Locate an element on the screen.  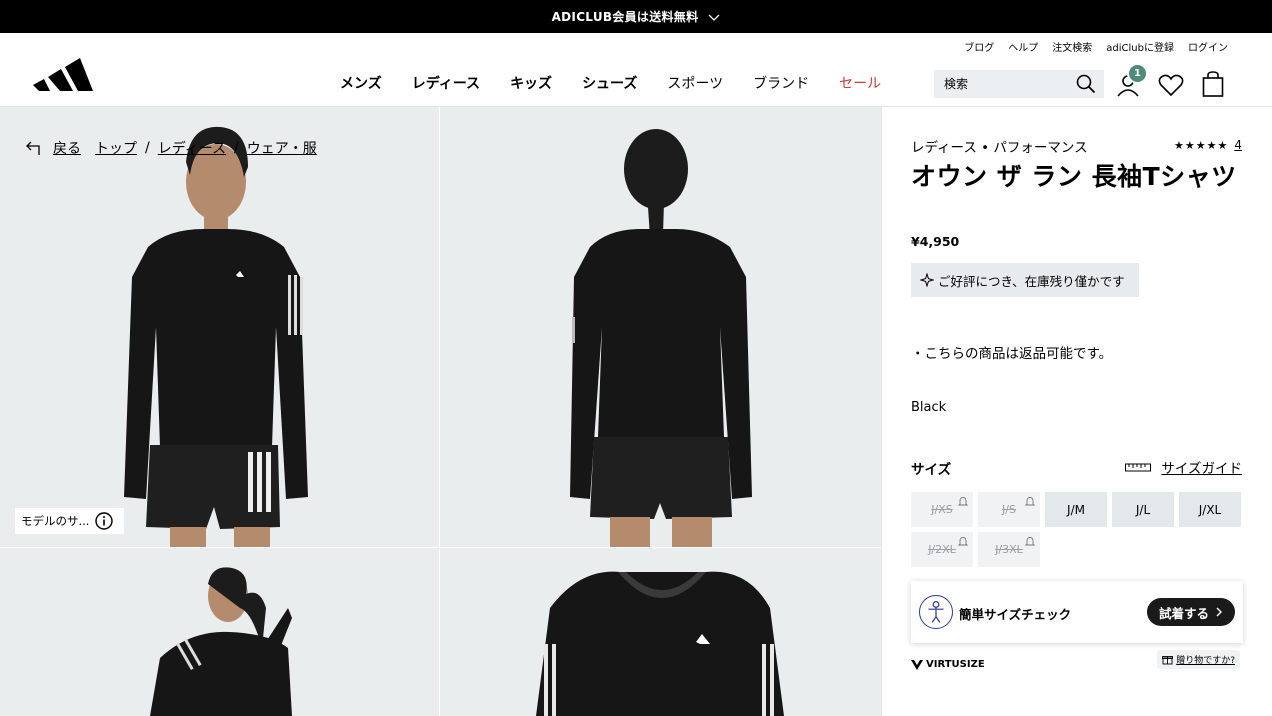
ruler-icon is located at coordinates (1138, 467).